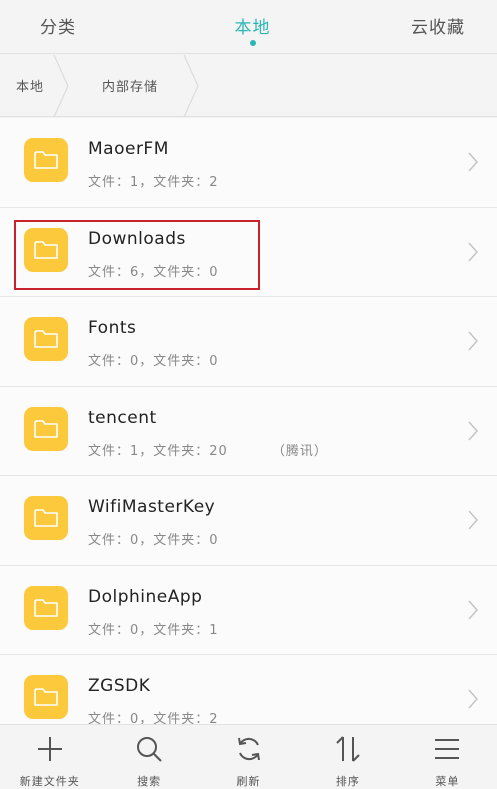 The image size is (497, 789). What do you see at coordinates (248, 749) in the screenshot?
I see `refresh-icon` at bounding box center [248, 749].